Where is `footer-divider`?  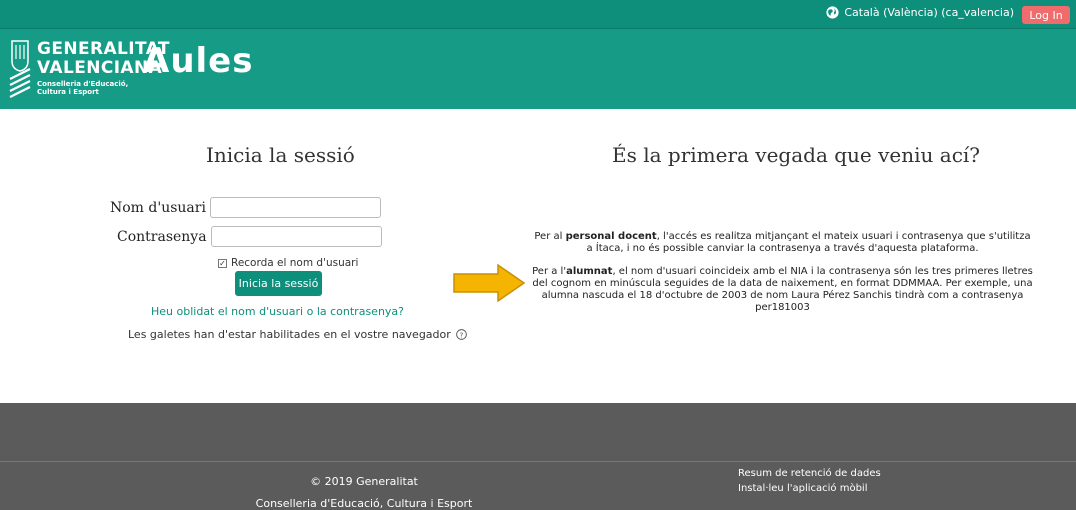
footer-divider is located at coordinates (538, 461).